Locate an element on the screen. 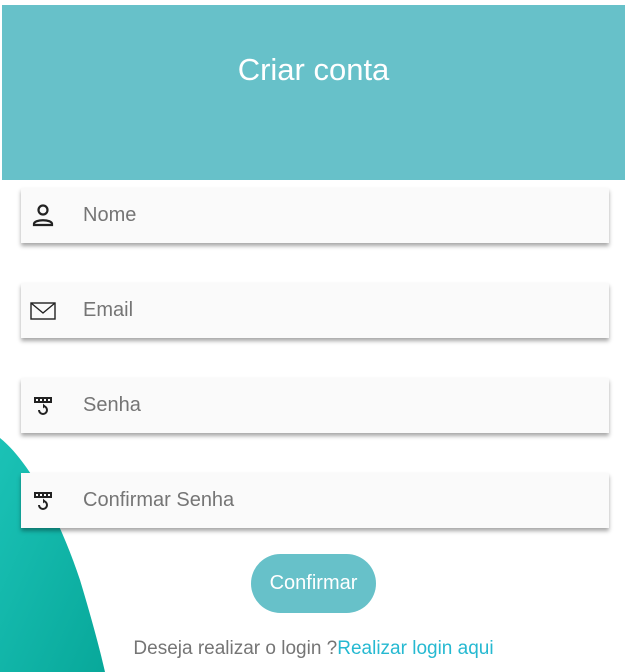 The width and height of the screenshot is (627, 672). confirm-password-input is located at coordinates (323, 500).